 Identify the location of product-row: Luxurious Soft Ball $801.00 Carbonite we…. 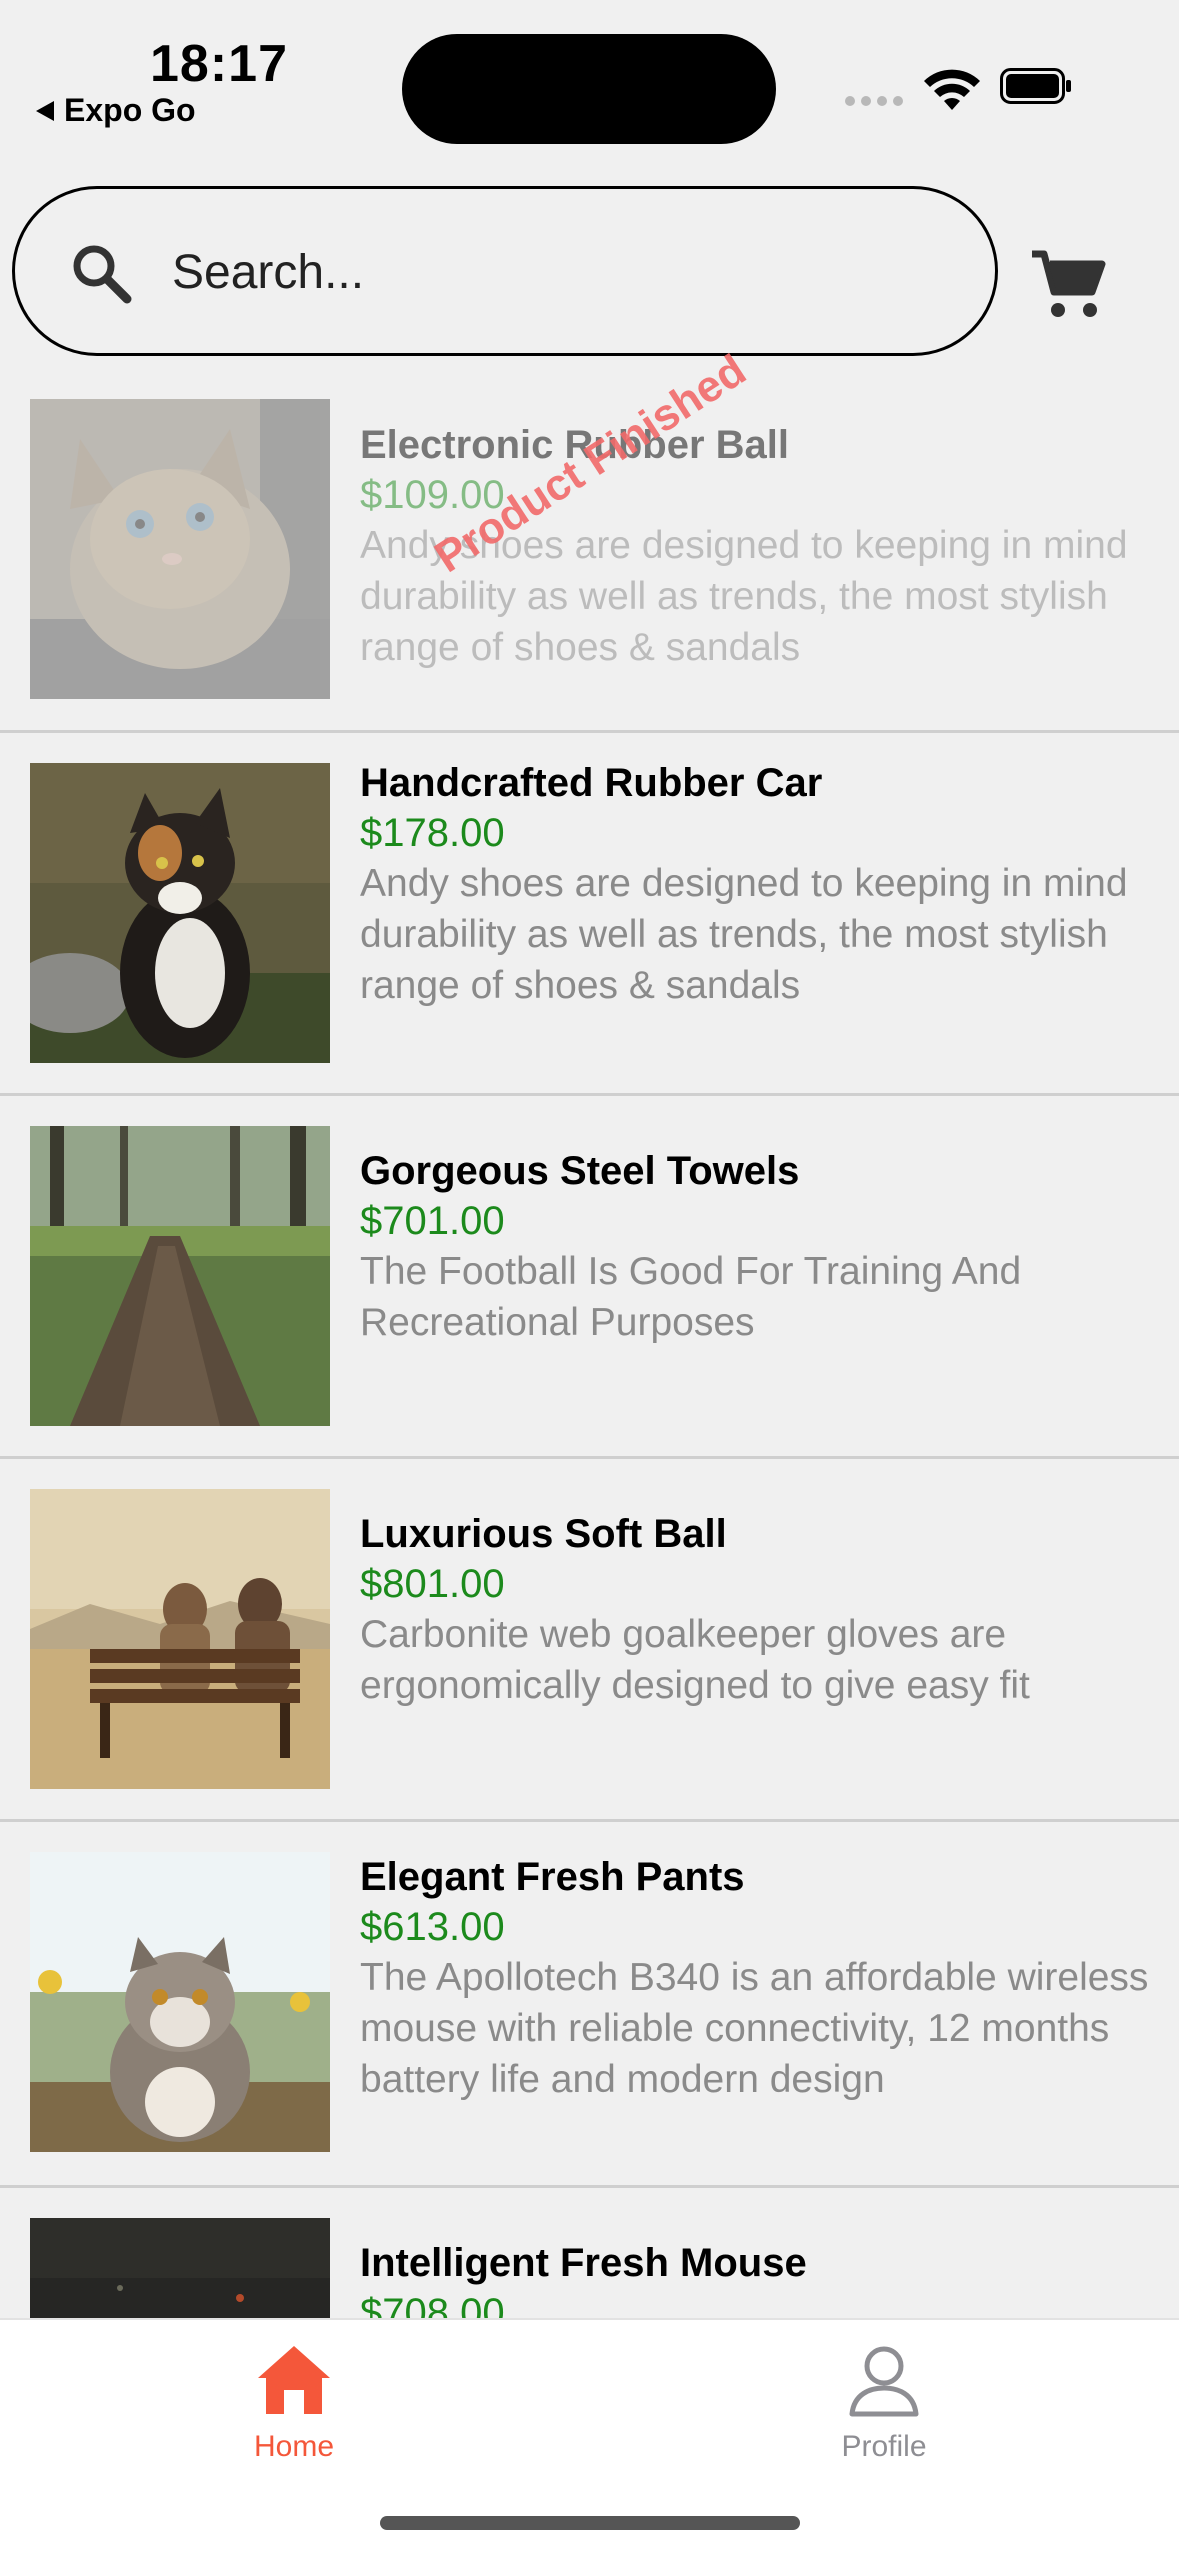
(589, 1640).